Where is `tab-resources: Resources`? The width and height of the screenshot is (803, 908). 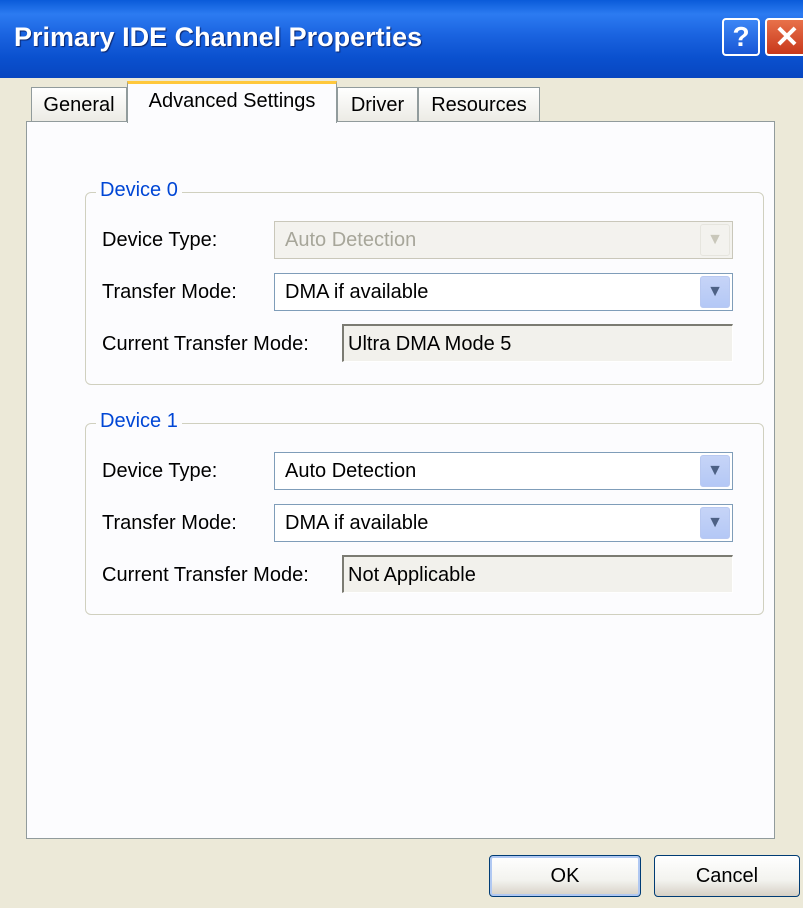
tab-resources: Resources is located at coordinates (479, 104).